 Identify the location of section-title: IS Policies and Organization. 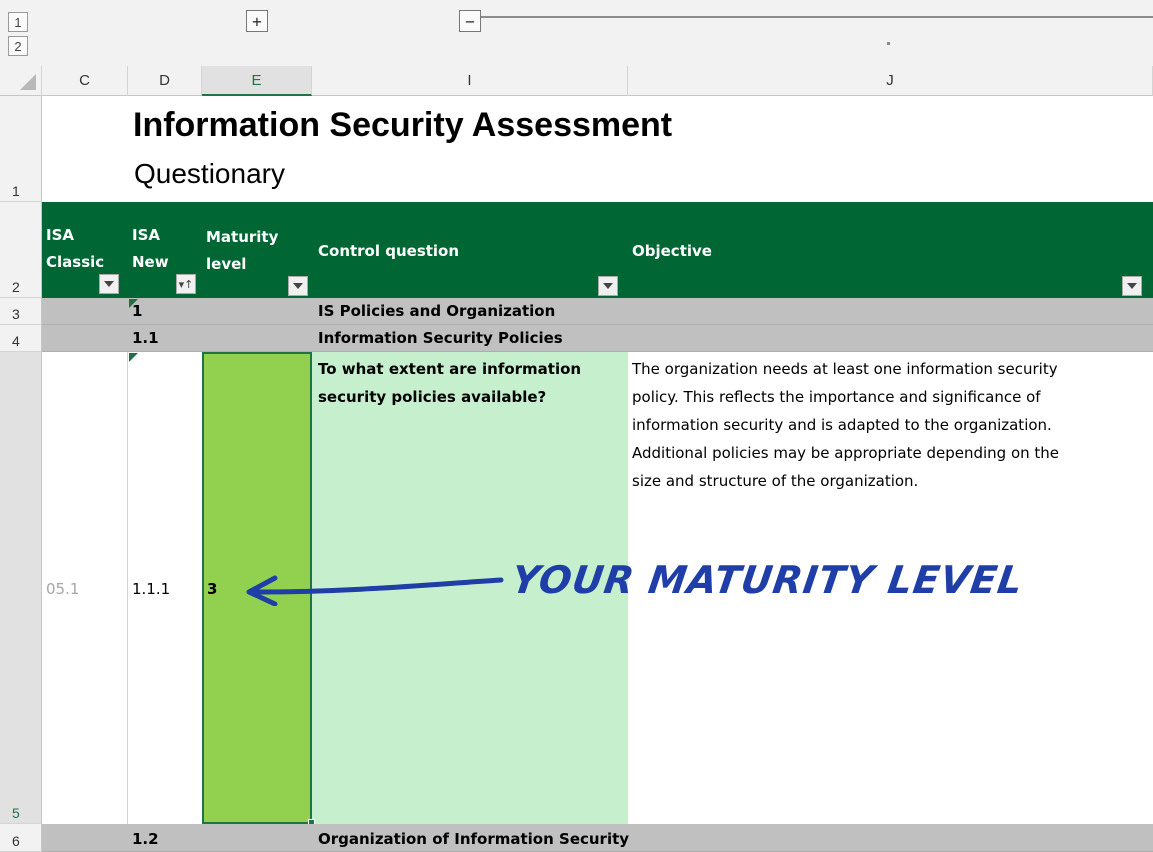
(437, 311).